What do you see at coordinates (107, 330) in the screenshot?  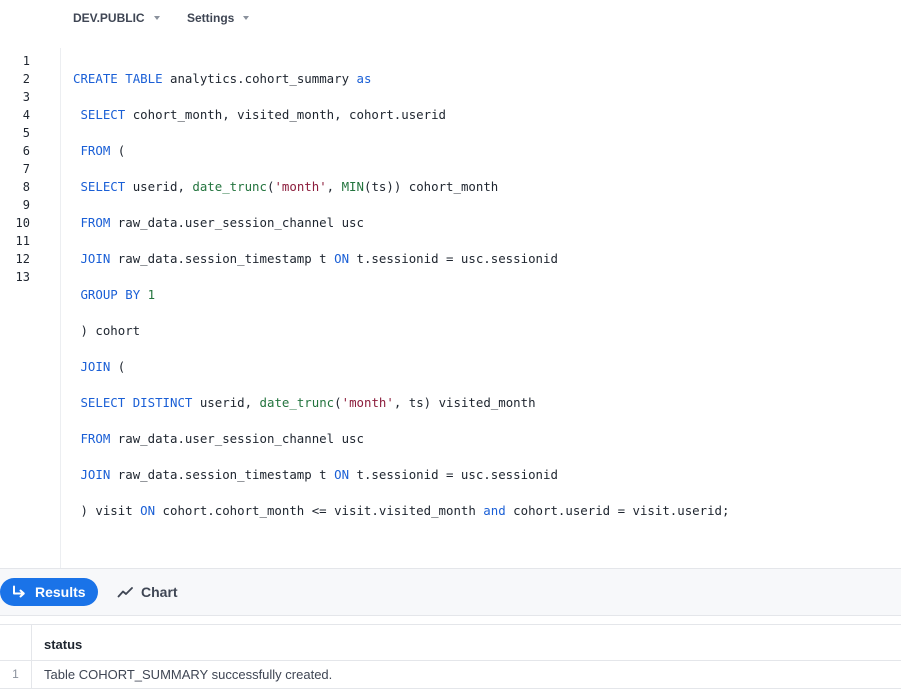 I see `code-line: ) cohort` at bounding box center [107, 330].